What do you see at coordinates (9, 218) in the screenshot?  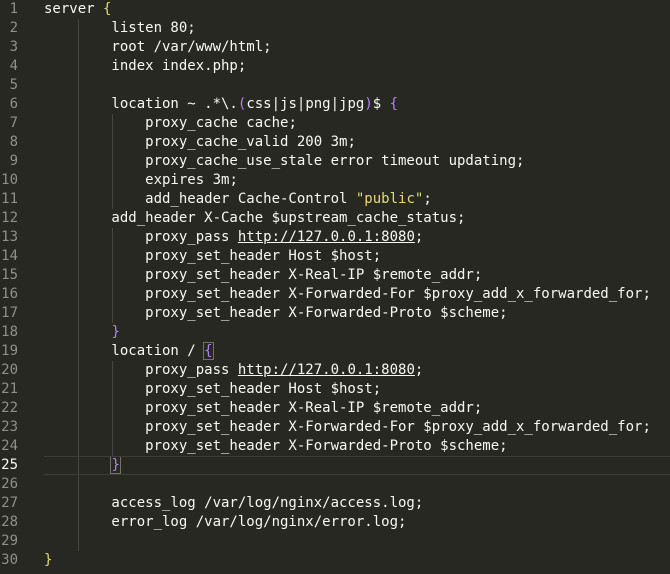 I see `line-number: 12` at bounding box center [9, 218].